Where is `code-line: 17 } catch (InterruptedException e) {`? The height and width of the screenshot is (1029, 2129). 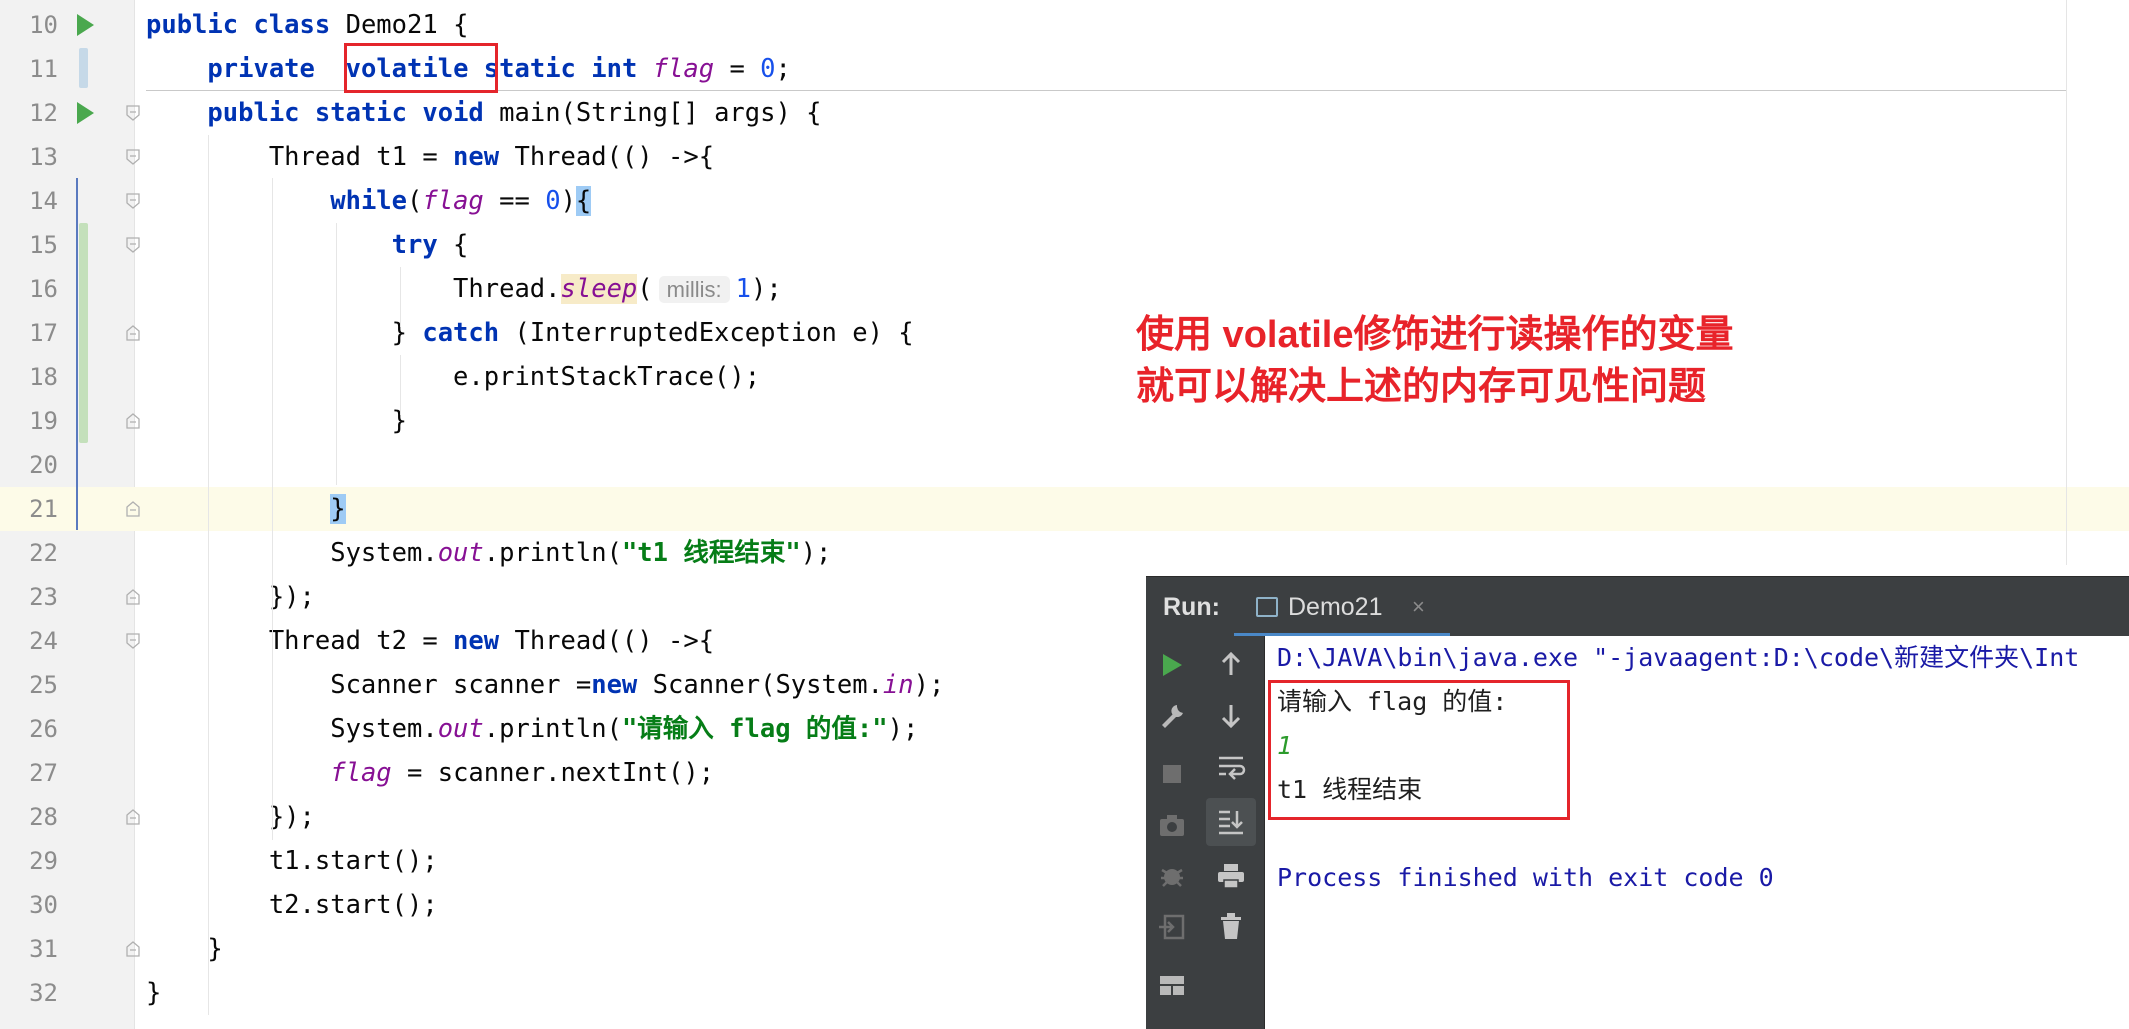 code-line: 17 } catch (InterruptedException e) { is located at coordinates (1064, 333).